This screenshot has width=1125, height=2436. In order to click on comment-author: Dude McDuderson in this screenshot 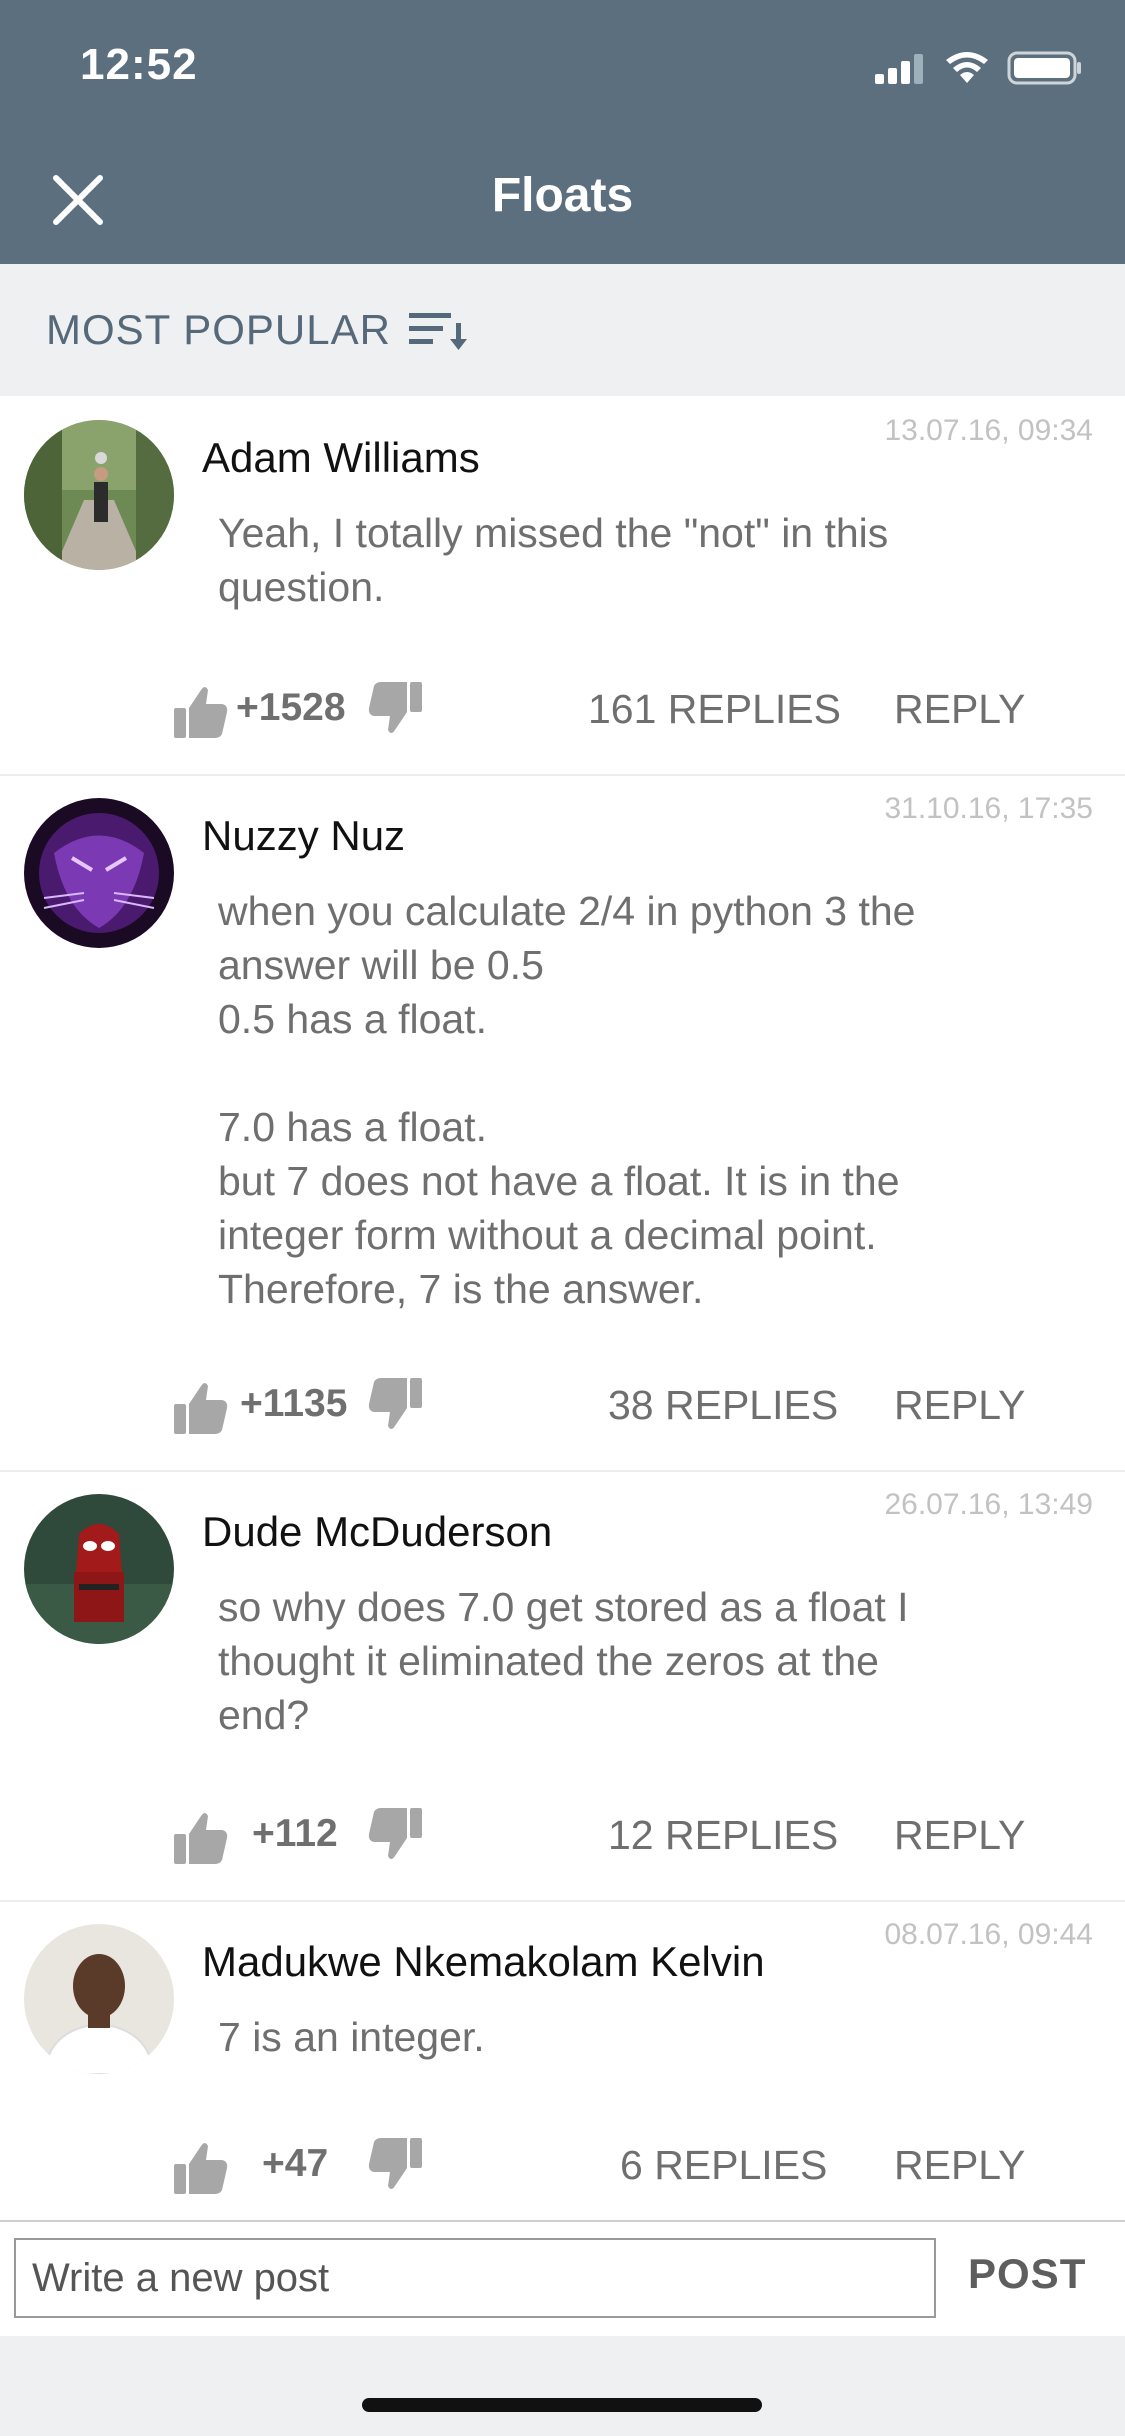, I will do `click(377, 1532)`.